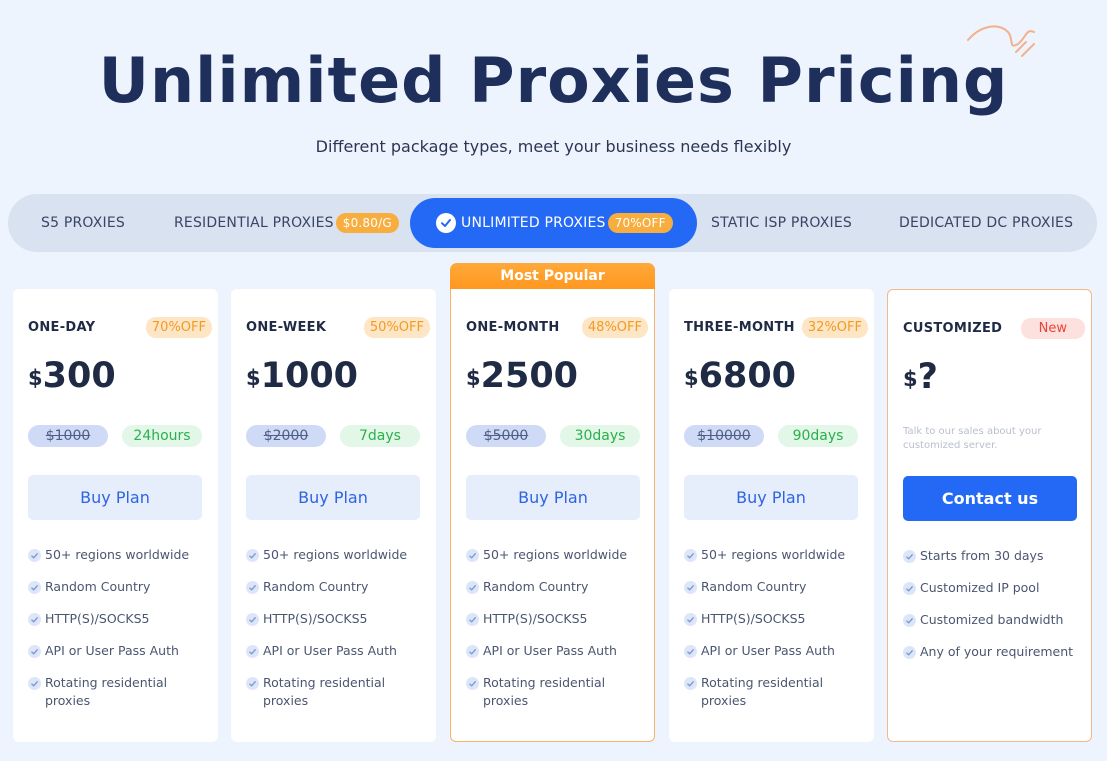 Image resolution: width=1107 pixels, height=761 pixels. Describe the element at coordinates (640, 223) in the screenshot. I see `discount-badge: 70%OFF` at that location.